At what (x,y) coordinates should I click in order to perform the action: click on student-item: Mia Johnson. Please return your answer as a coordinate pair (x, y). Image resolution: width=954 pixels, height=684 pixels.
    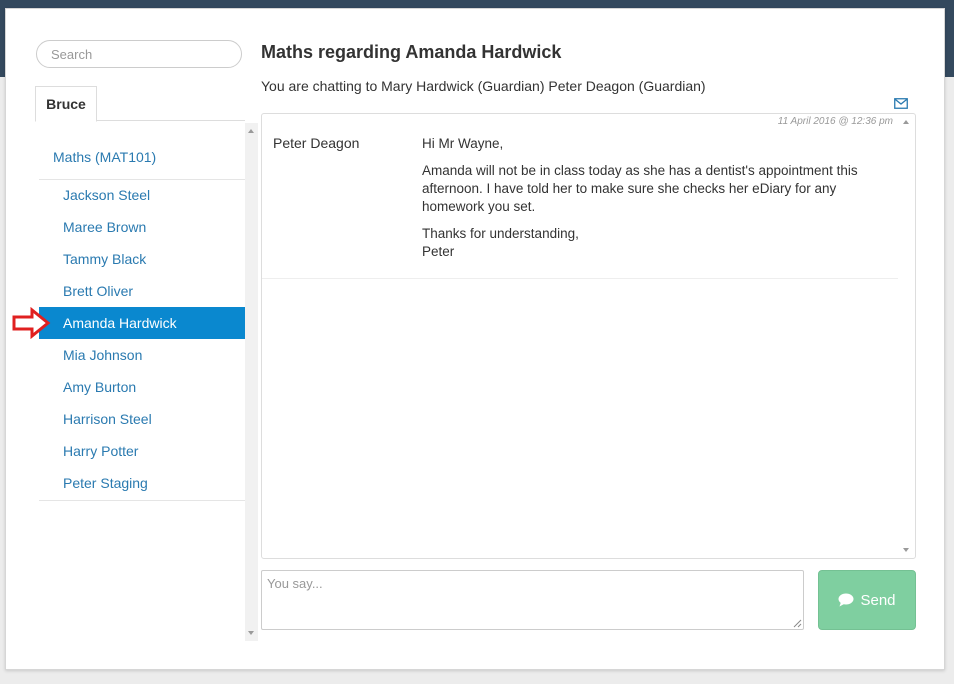
    Looking at the image, I should click on (142, 355).